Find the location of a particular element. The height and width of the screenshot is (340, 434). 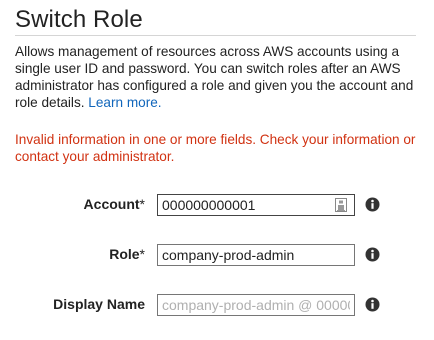

display-name-input is located at coordinates (256, 305).